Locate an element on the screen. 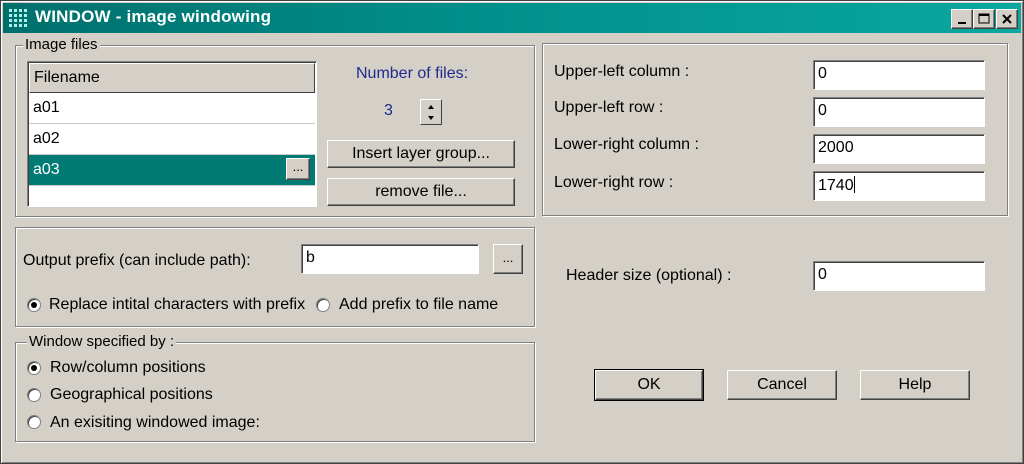 The image size is (1024, 464). list-item: a01 is located at coordinates (172, 108).